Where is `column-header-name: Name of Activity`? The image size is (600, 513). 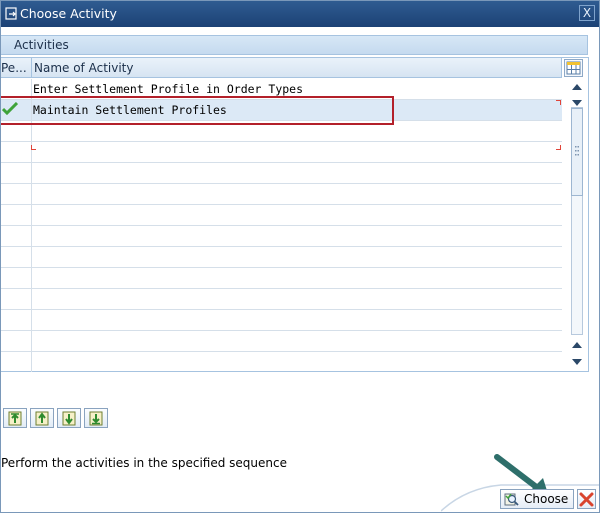 column-header-name: Name of Activity is located at coordinates (297, 68).